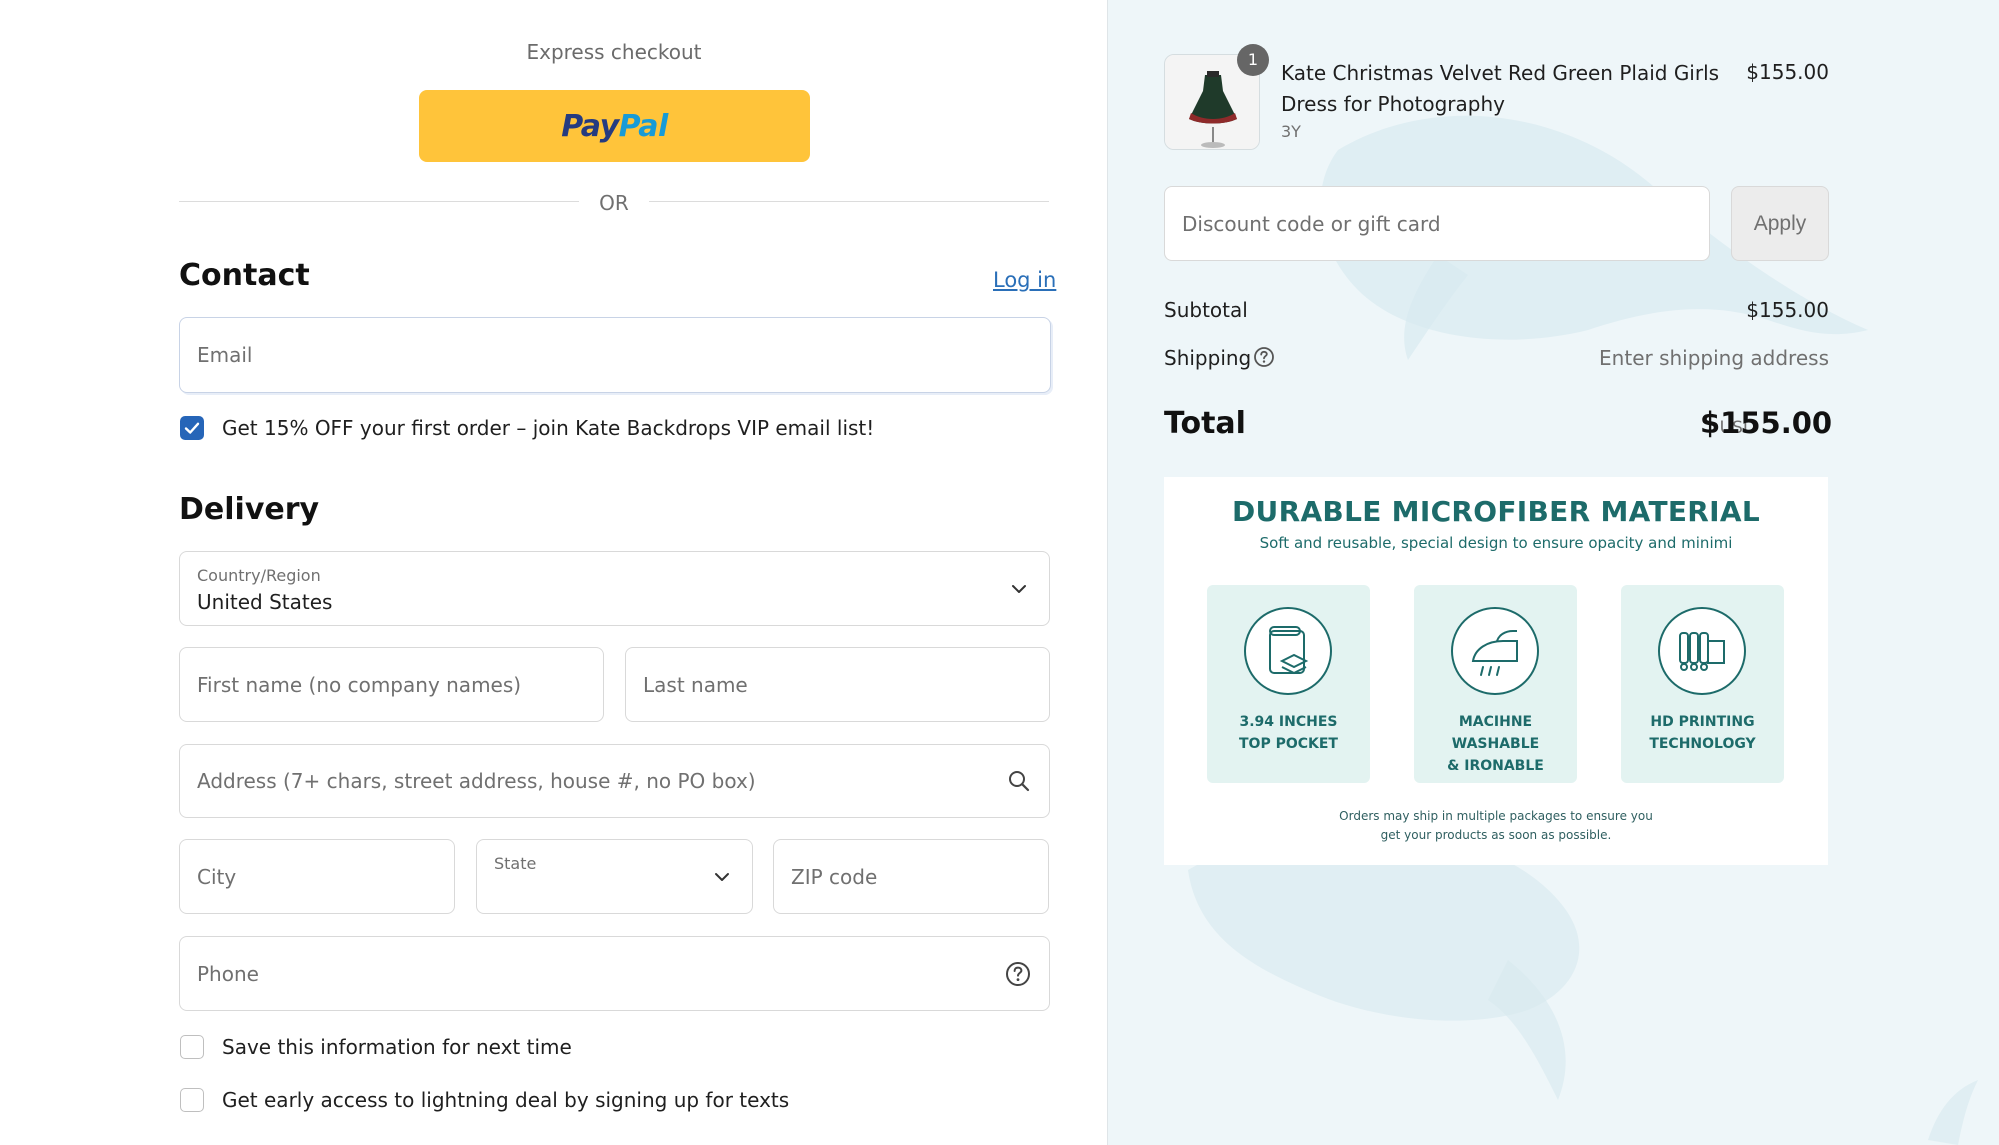 This screenshot has height=1145, width=1999. I want to click on country-value: United States, so click(265, 602).